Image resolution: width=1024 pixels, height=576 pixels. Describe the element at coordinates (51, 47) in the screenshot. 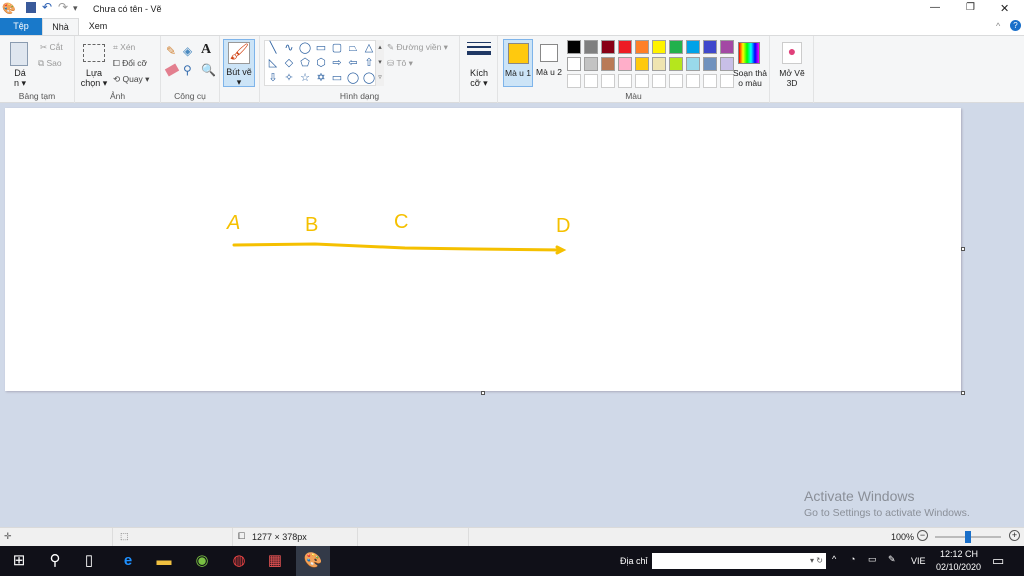

I see `cut-button: ✂ Cắt` at that location.